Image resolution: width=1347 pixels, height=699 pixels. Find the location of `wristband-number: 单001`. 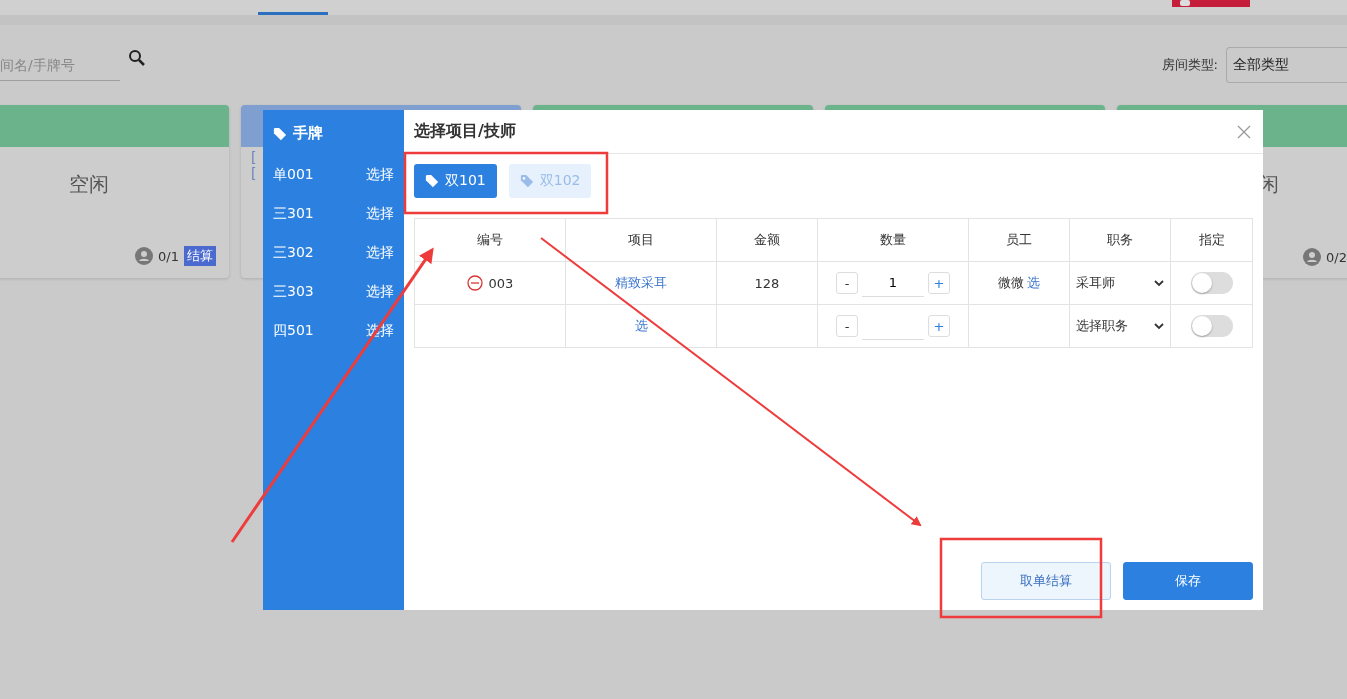

wristband-number: 单001 is located at coordinates (293, 174).